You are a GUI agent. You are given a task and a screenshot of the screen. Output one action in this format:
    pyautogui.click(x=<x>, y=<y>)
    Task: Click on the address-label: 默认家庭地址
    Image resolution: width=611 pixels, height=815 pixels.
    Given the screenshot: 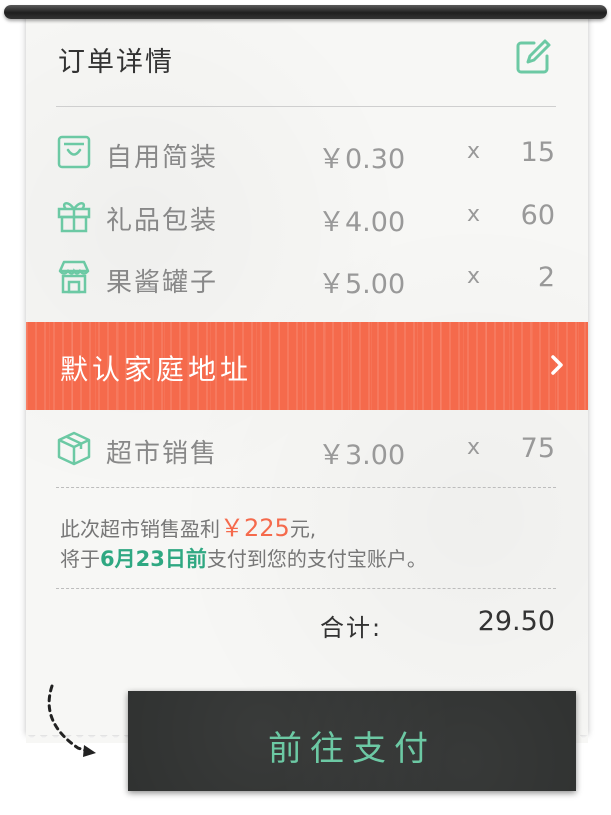 What is the action you would take?
    pyautogui.click(x=156, y=369)
    